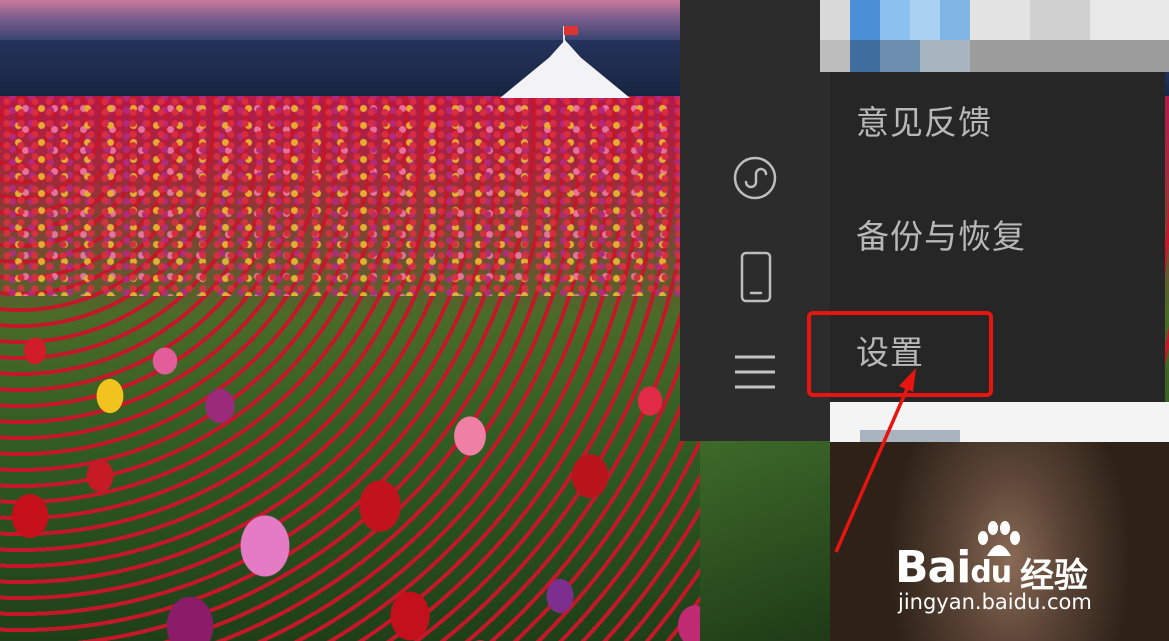  Describe the element at coordinates (910, 436) in the screenshot. I see `content-thumbnail` at that location.